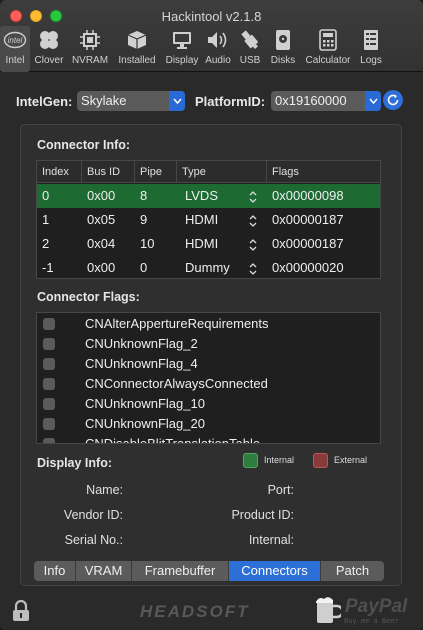 The width and height of the screenshot is (423, 630). I want to click on table-row: 2 0x04 10 HDMI 0x00000187, so click(208, 244).